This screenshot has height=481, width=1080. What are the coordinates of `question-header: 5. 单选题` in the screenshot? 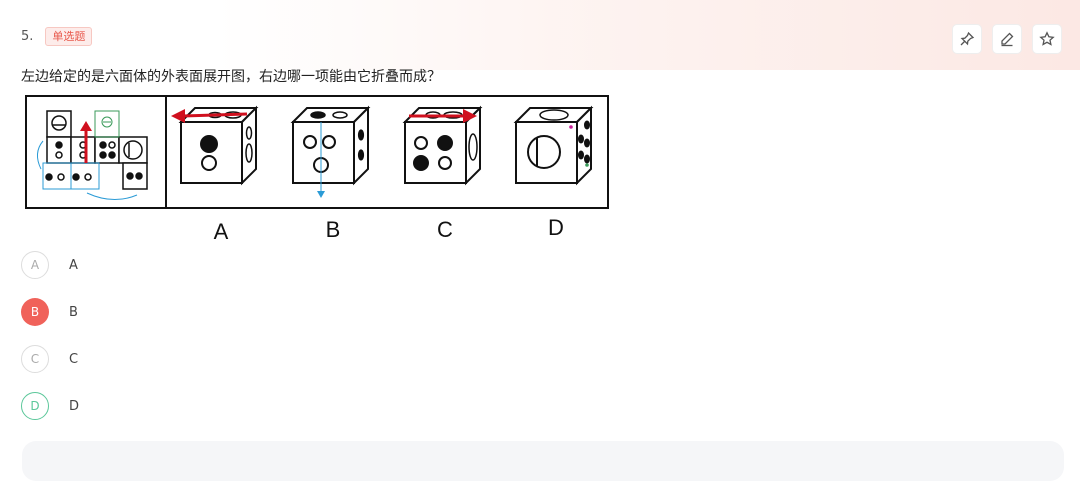 It's located at (57, 36).